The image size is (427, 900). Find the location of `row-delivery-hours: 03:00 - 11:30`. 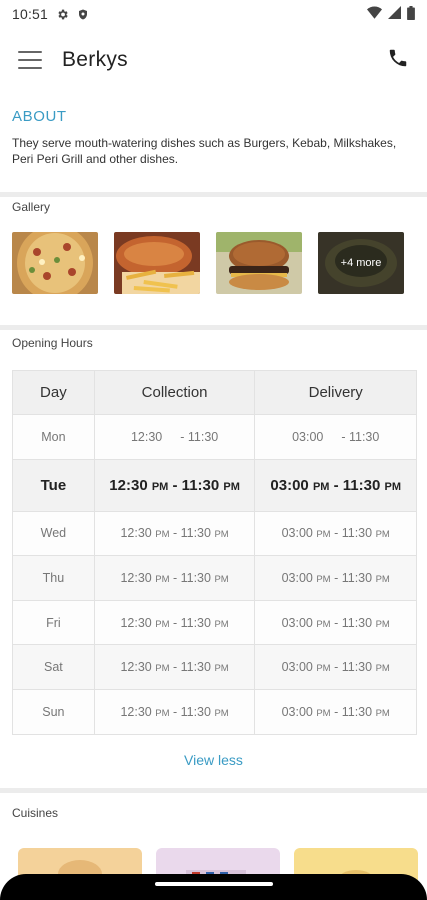

row-delivery-hours: 03:00 - 11:30 is located at coordinates (335, 437).